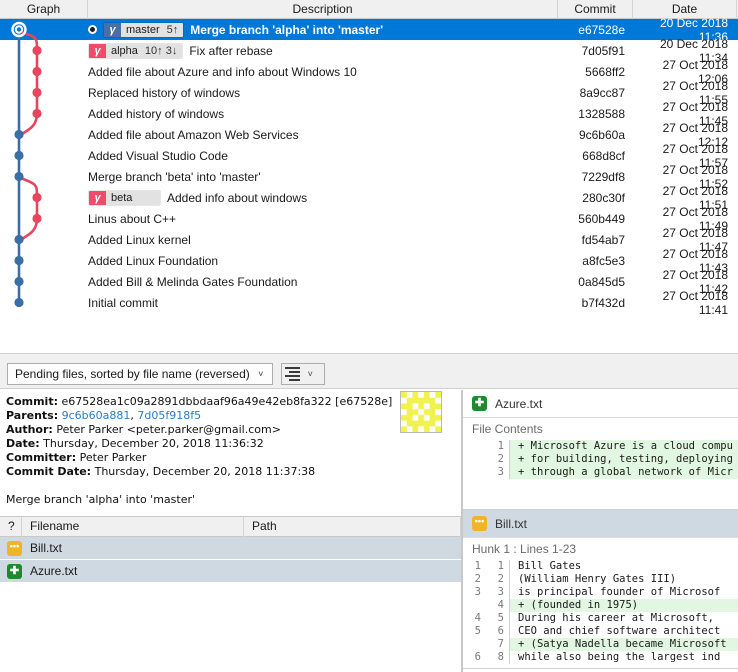  Describe the element at coordinates (500, 566) in the screenshot. I see `diff-new-line-number: 1` at that location.